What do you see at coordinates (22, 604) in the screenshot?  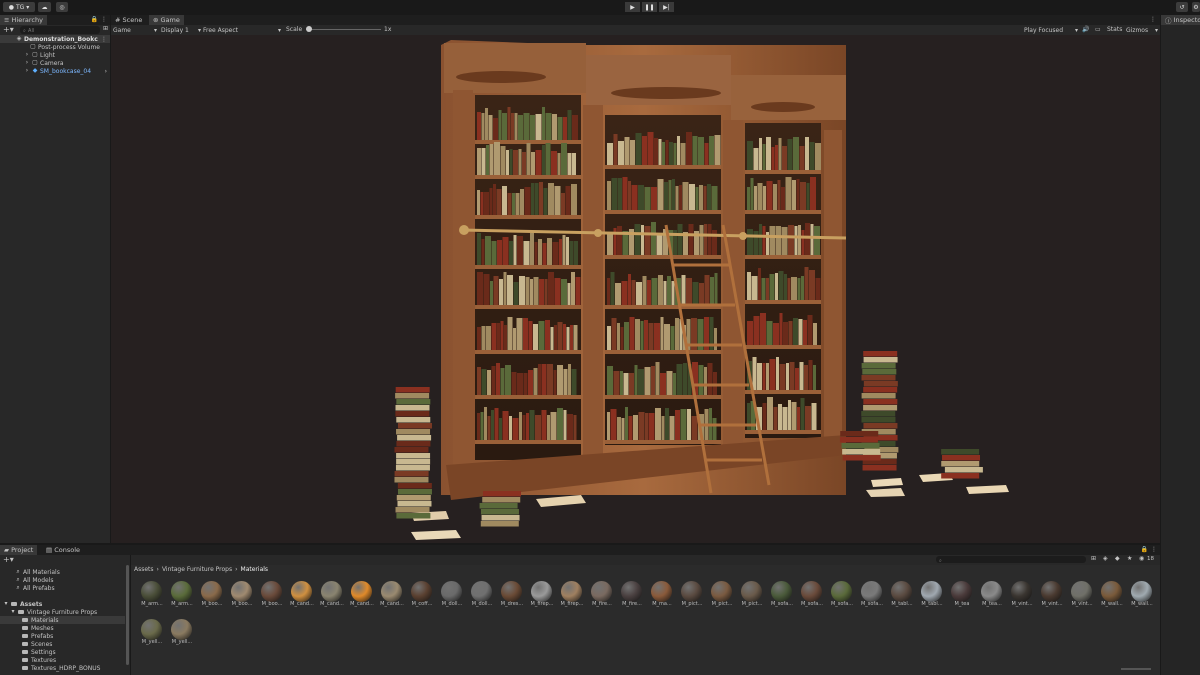 I see `assets-root: ▾ Assets` at bounding box center [22, 604].